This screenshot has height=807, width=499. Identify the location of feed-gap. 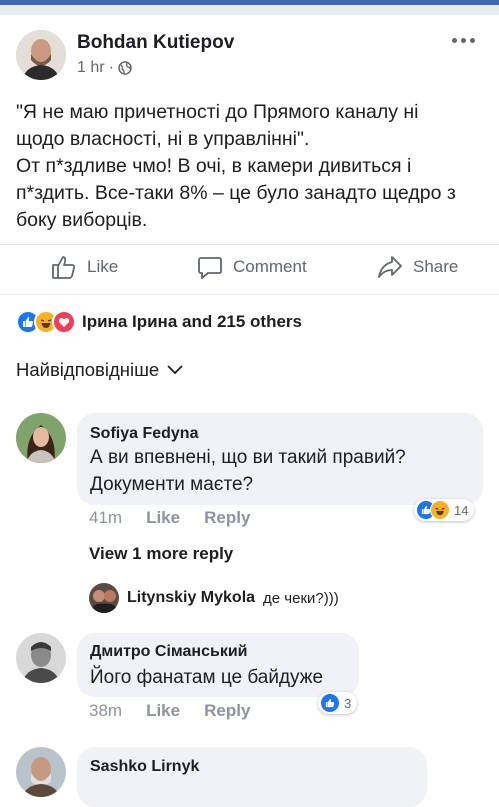
(249, 10).